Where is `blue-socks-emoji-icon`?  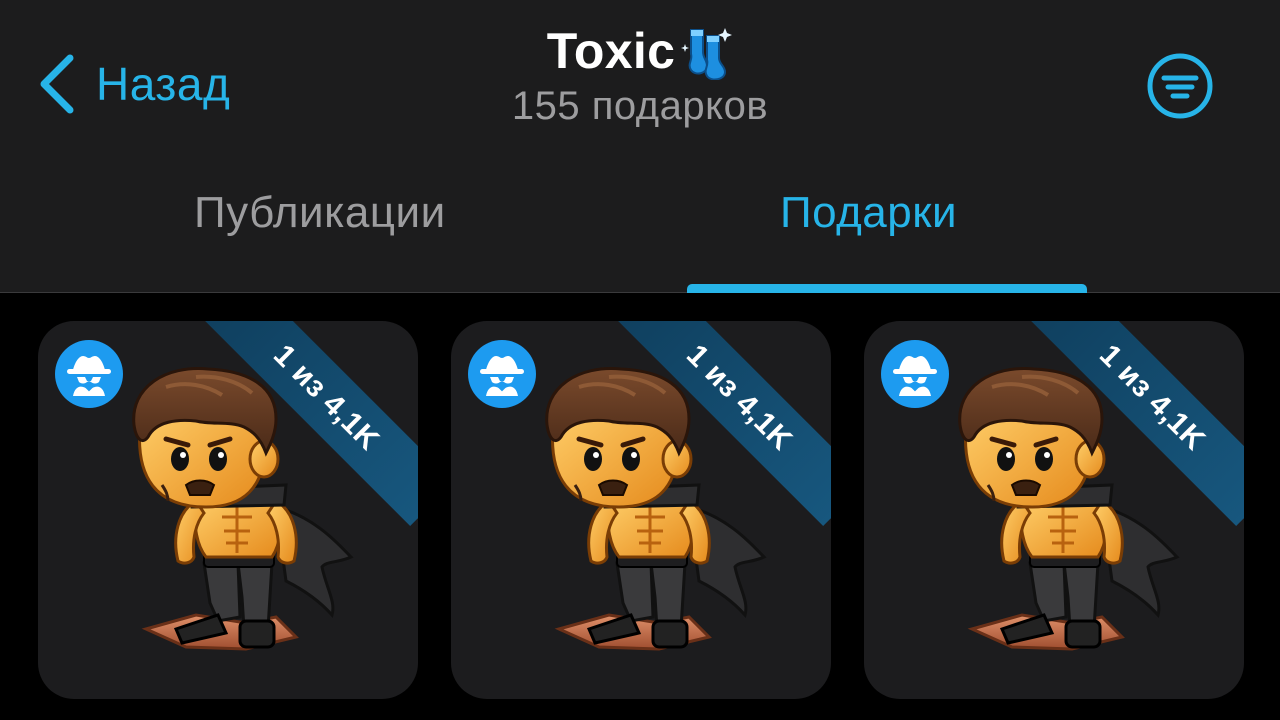
blue-socks-emoji-icon is located at coordinates (707, 54).